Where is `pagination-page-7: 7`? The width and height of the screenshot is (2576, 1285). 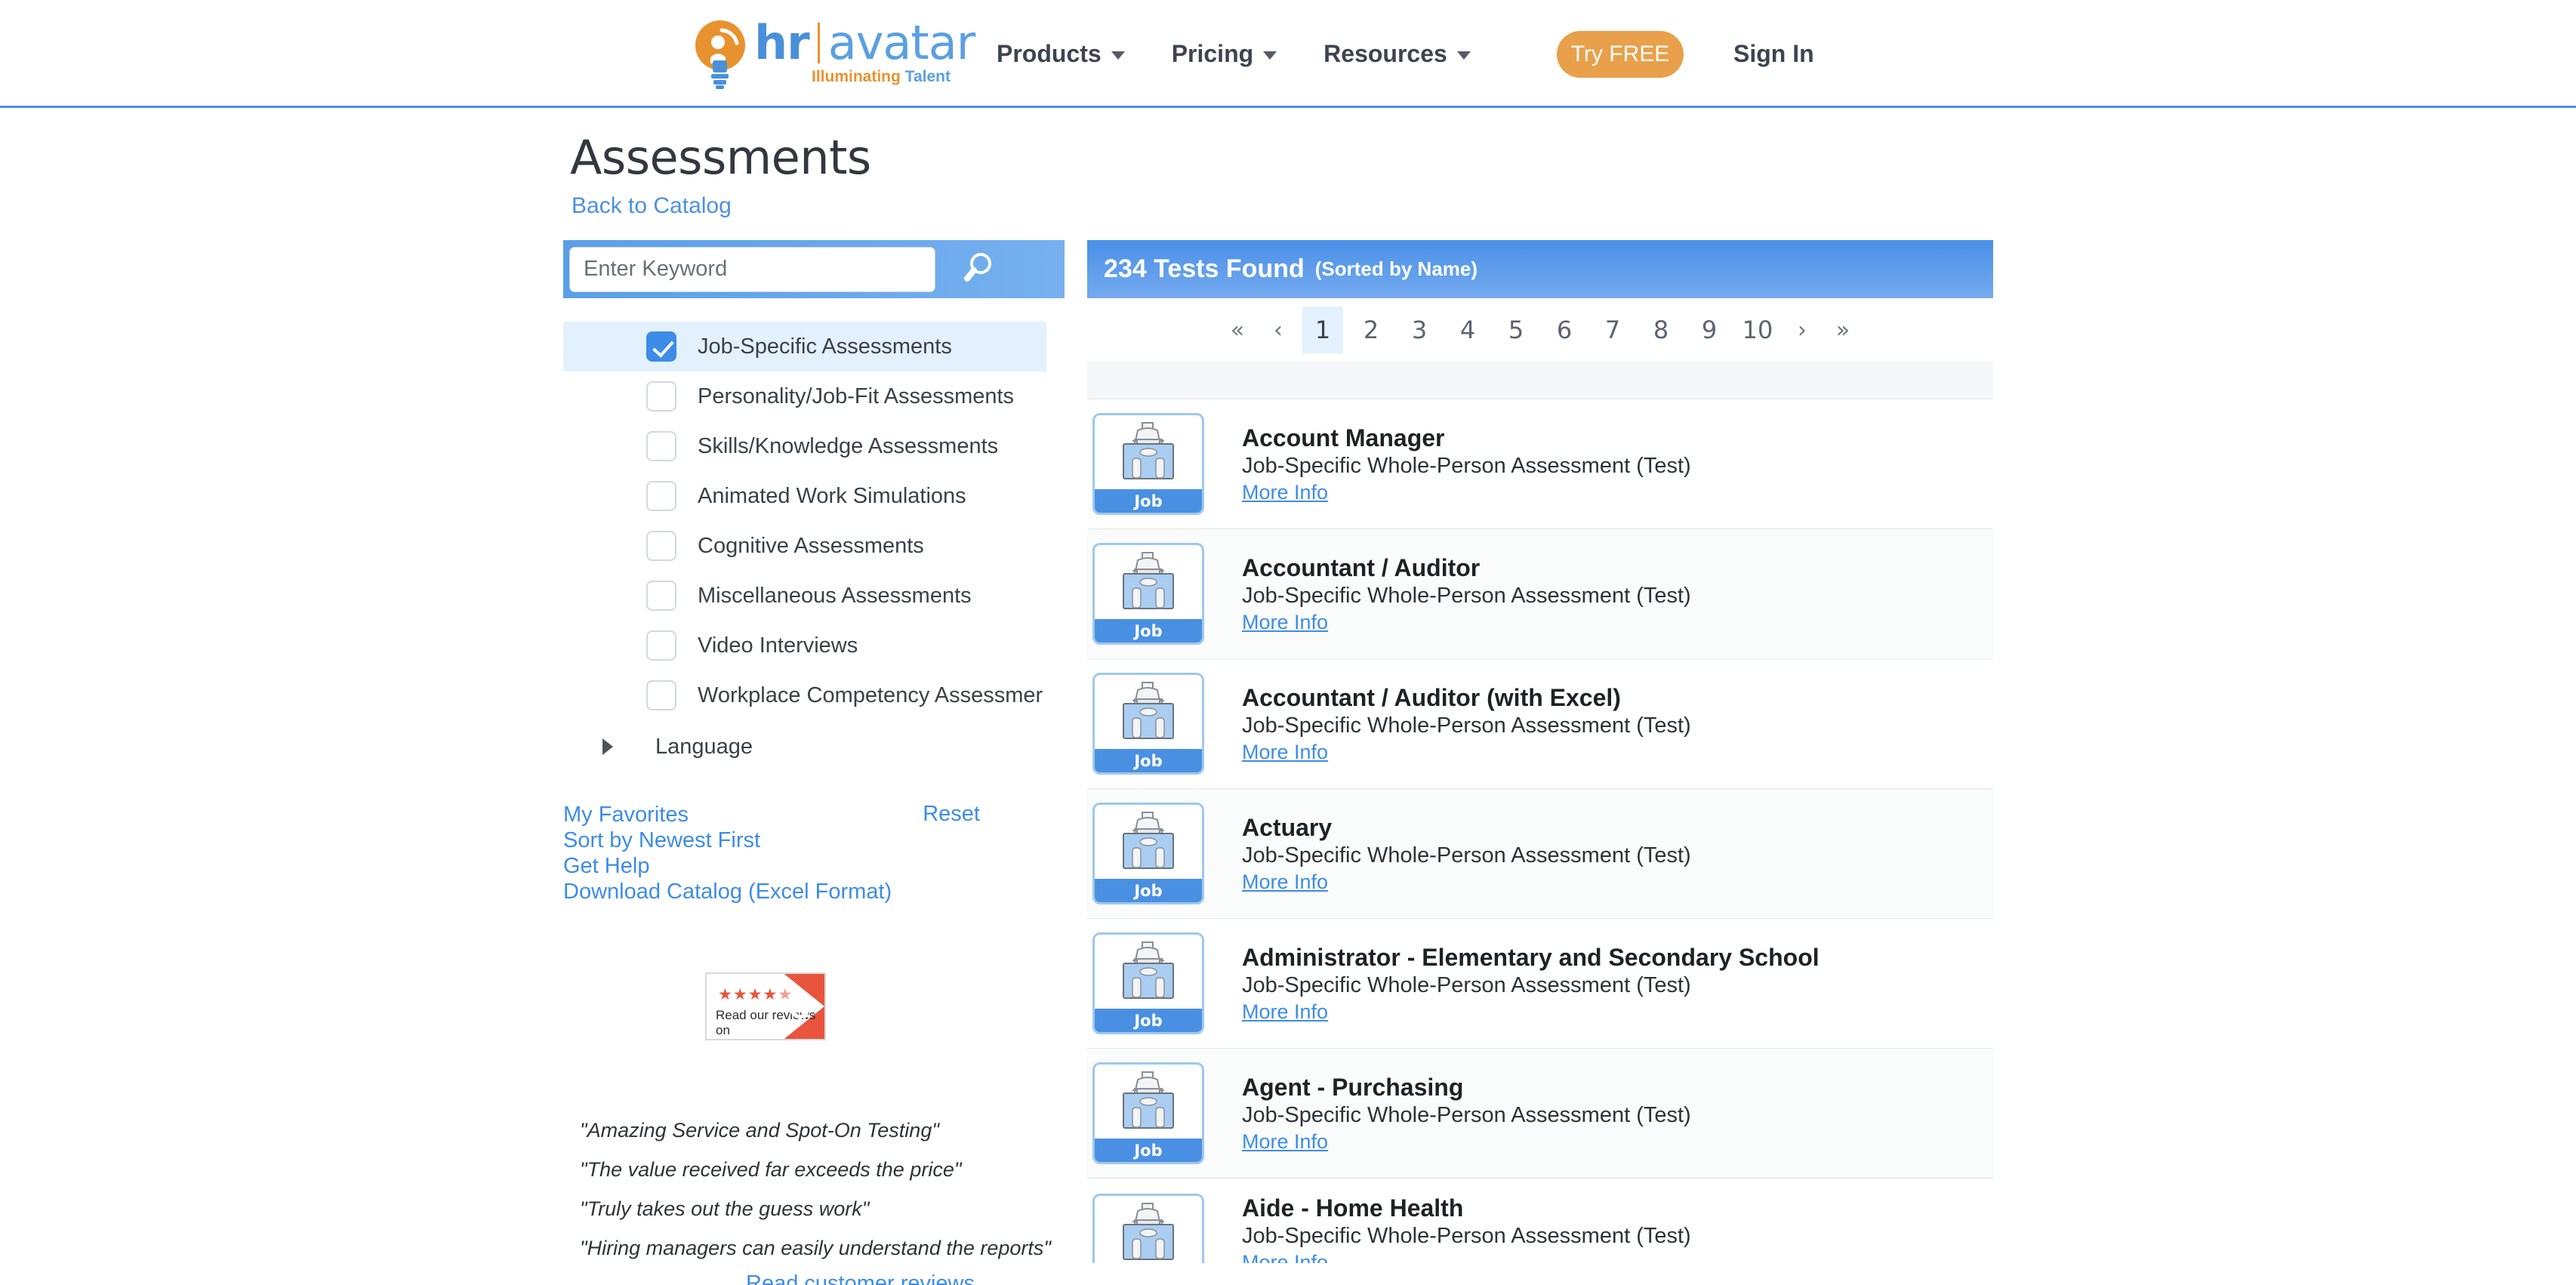
pagination-page-7: 7 is located at coordinates (1612, 330).